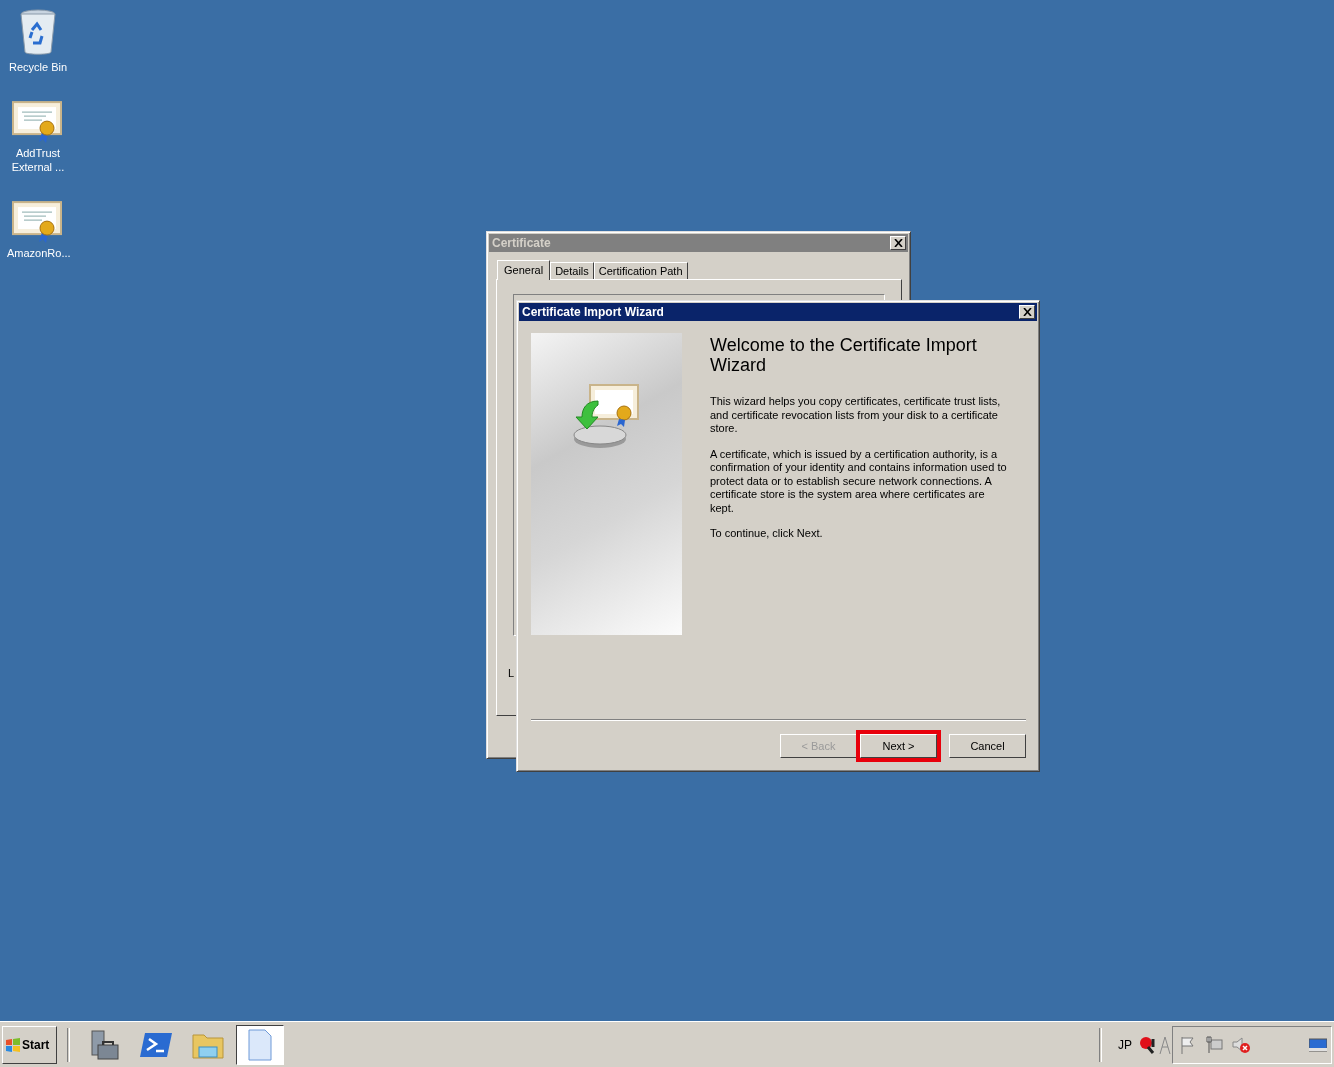  Describe the element at coordinates (521, 243) in the screenshot. I see `window-title: Certificate` at that location.